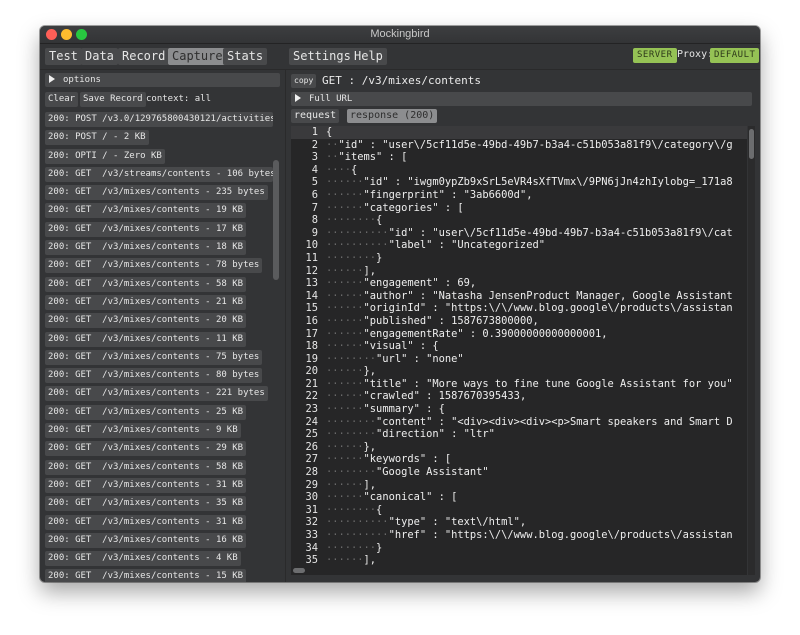 This screenshot has width=800, height=635. I want to click on save-record-button: Save Record, so click(113, 99).